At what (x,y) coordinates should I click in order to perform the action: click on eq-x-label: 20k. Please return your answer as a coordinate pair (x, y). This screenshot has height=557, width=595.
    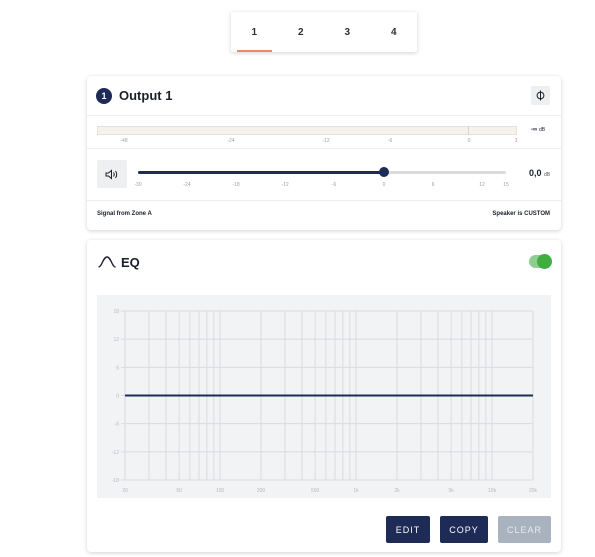
    Looking at the image, I should click on (533, 491).